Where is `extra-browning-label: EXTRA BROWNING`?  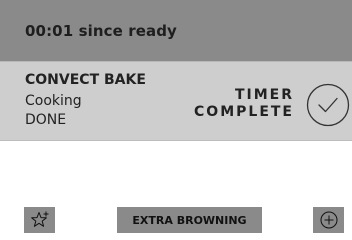
extra-browning-label: EXTRA BROWNING is located at coordinates (189, 220).